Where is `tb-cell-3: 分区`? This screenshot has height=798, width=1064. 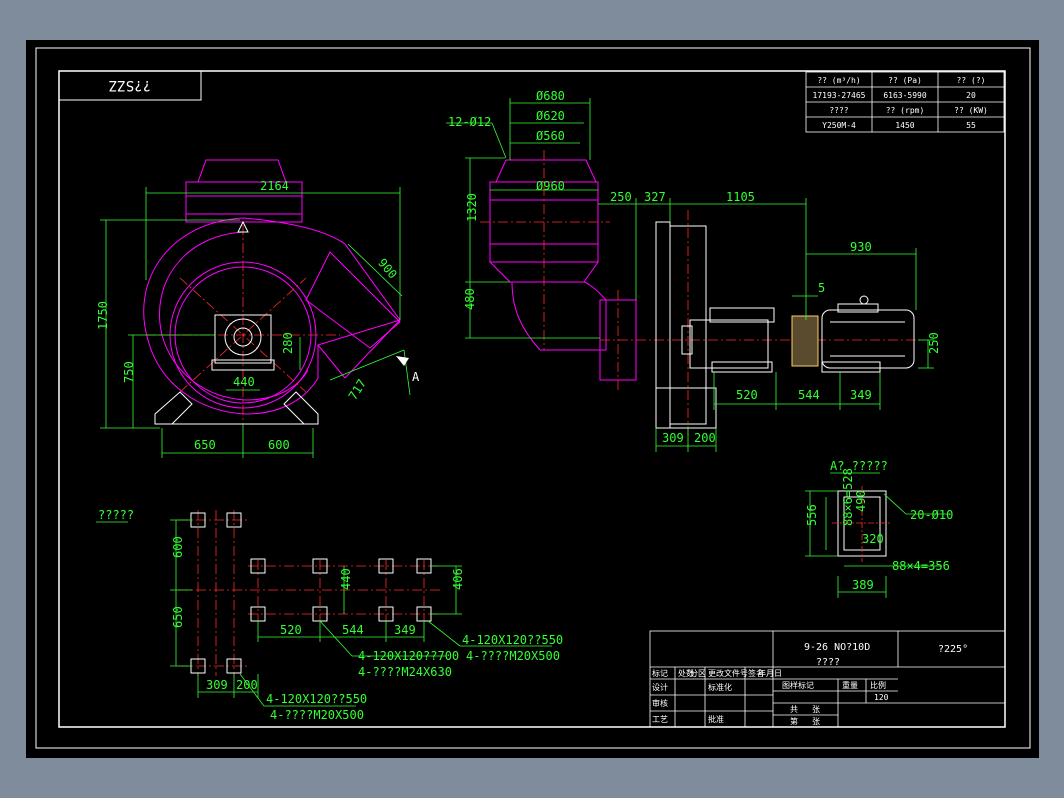
tb-cell-3: 分区 is located at coordinates (698, 673).